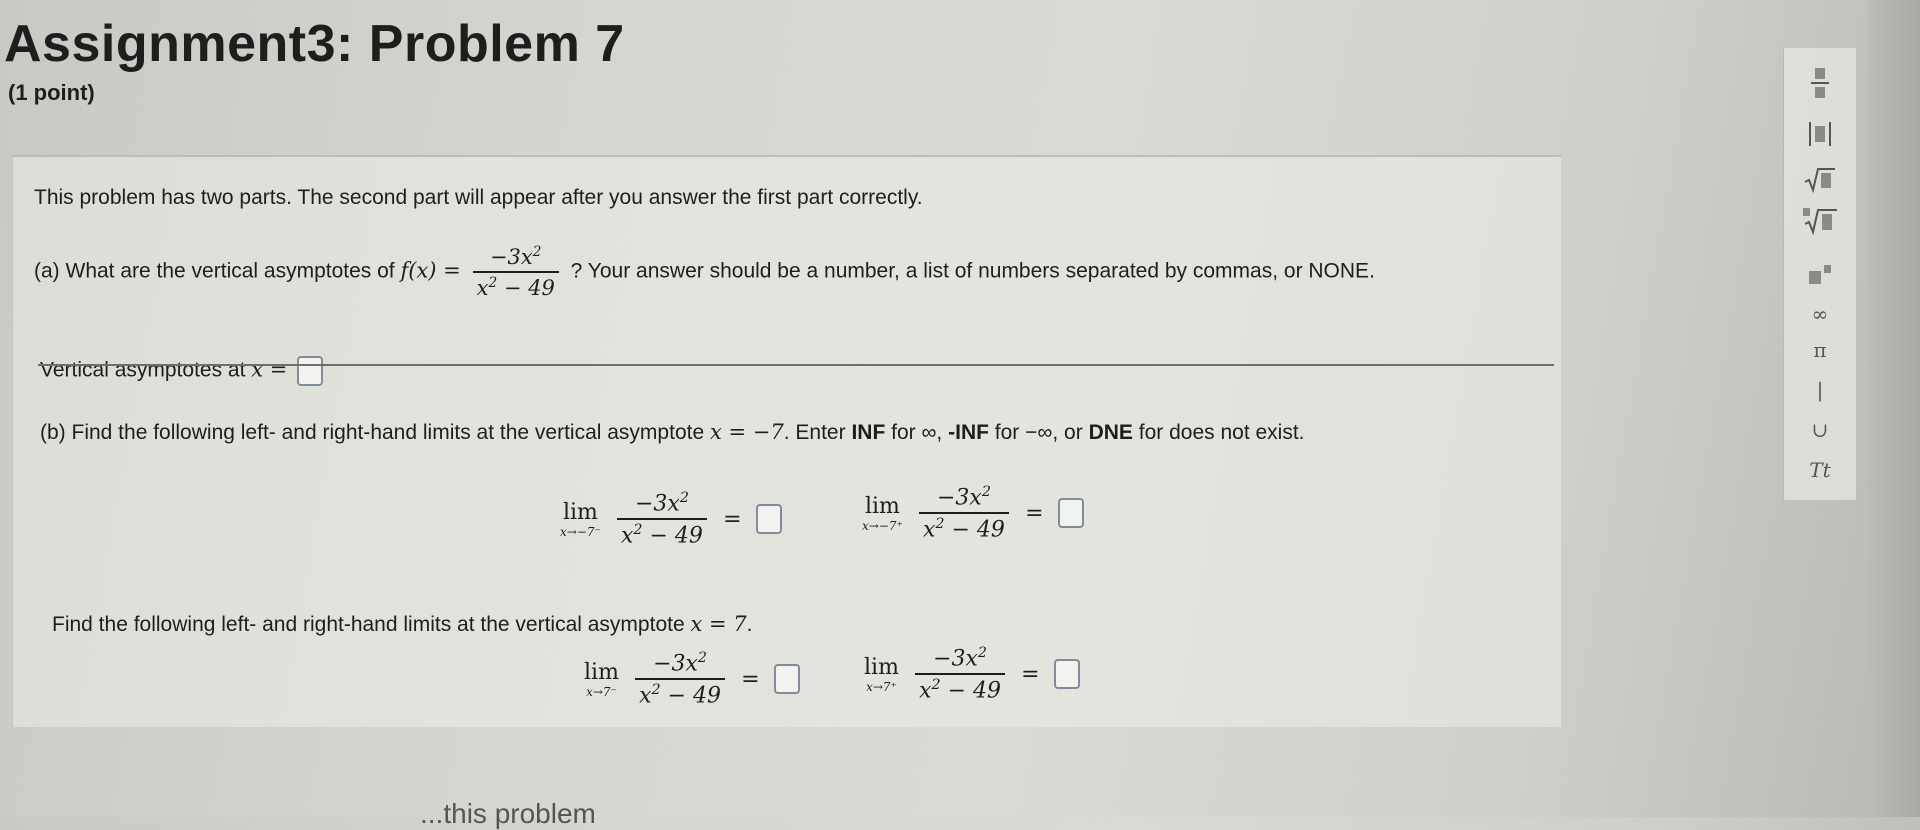 Image resolution: width=1920 pixels, height=830 pixels. Describe the element at coordinates (881, 674) in the screenshot. I see `lim-operator: lim x→7⁺` at that location.